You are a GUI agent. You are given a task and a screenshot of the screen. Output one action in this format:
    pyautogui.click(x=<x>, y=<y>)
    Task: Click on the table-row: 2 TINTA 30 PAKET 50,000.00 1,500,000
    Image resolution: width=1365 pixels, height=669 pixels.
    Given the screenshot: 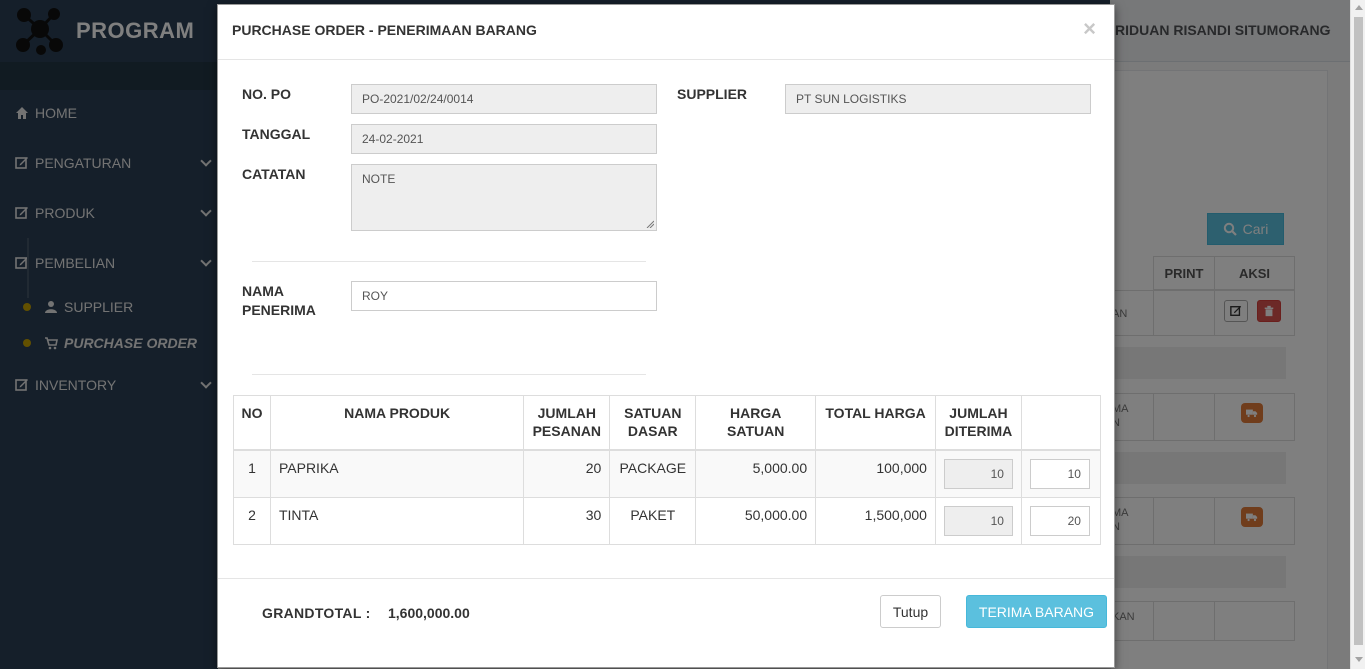 What is the action you would take?
    pyautogui.click(x=667, y=520)
    